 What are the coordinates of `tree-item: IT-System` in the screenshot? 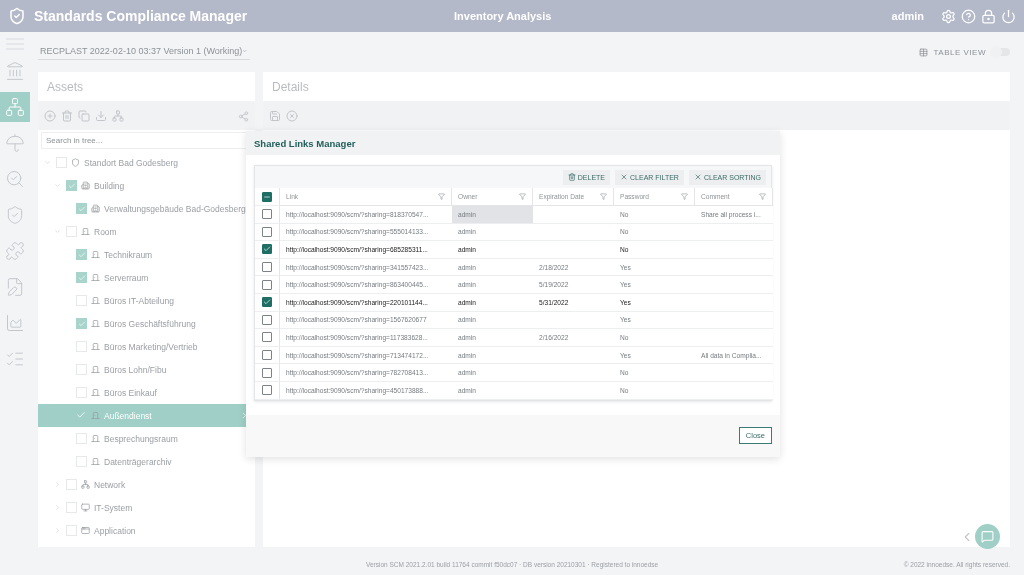 It's located at (146, 507).